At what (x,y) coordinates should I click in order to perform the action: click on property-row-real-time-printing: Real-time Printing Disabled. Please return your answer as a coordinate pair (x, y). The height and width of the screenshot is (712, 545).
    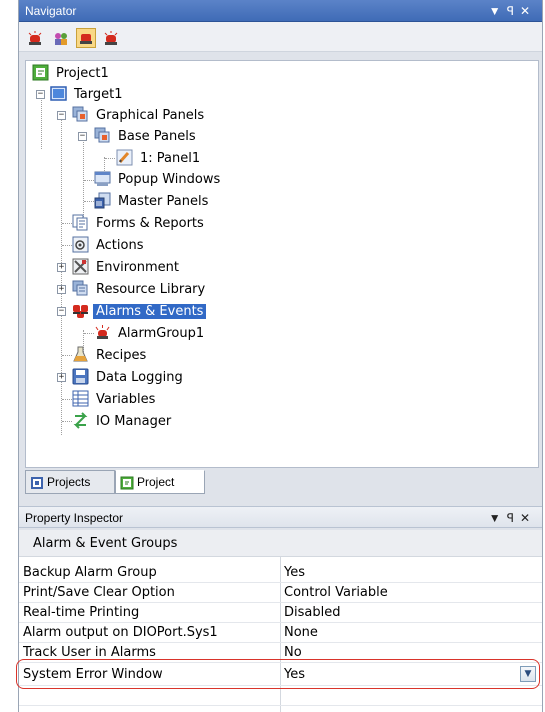
    Looking at the image, I should click on (280, 613).